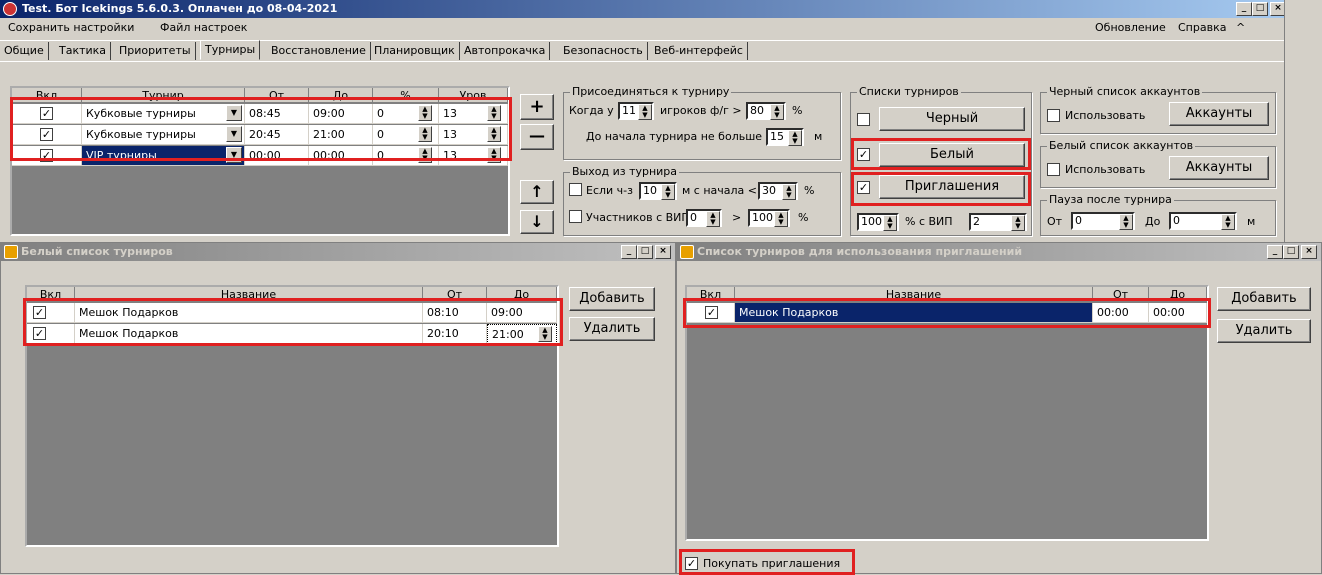 This screenshot has width=1322, height=575. What do you see at coordinates (24, 51) in the screenshot?
I see `tab-general: Общие` at bounding box center [24, 51].